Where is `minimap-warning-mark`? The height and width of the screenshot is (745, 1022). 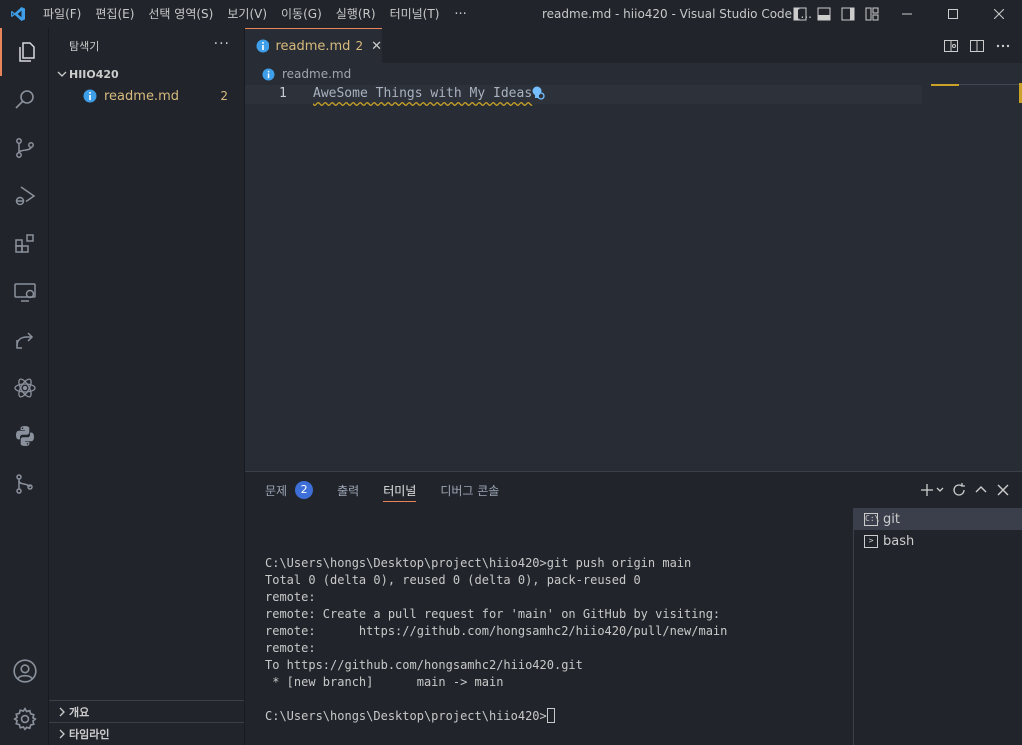 minimap-warning-mark is located at coordinates (945, 85).